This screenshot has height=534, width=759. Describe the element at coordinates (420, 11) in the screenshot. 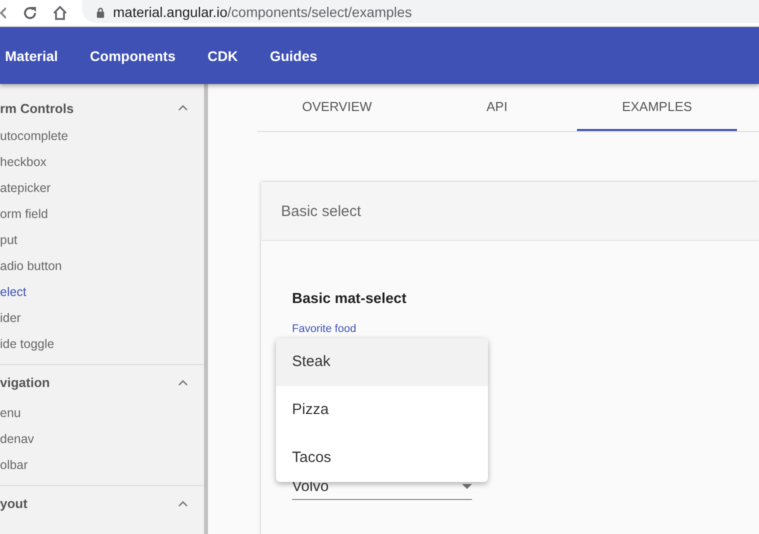

I see `address-bar: material.angular.io/components/select/examples` at that location.